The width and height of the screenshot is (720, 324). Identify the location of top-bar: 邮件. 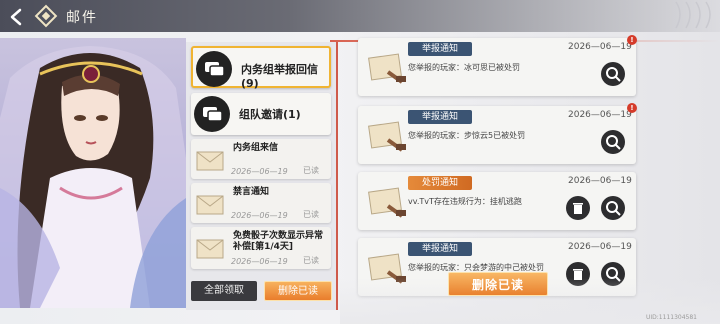
(360, 16).